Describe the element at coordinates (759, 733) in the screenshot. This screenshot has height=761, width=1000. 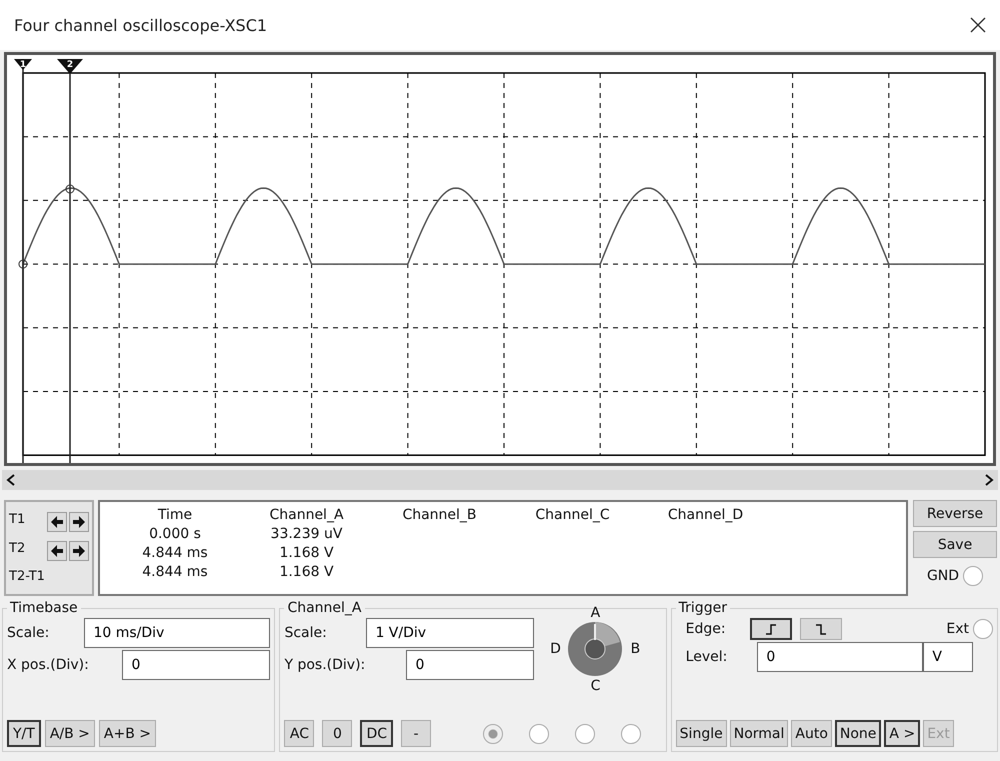
I see `trigger-mode-button: Normal` at that location.